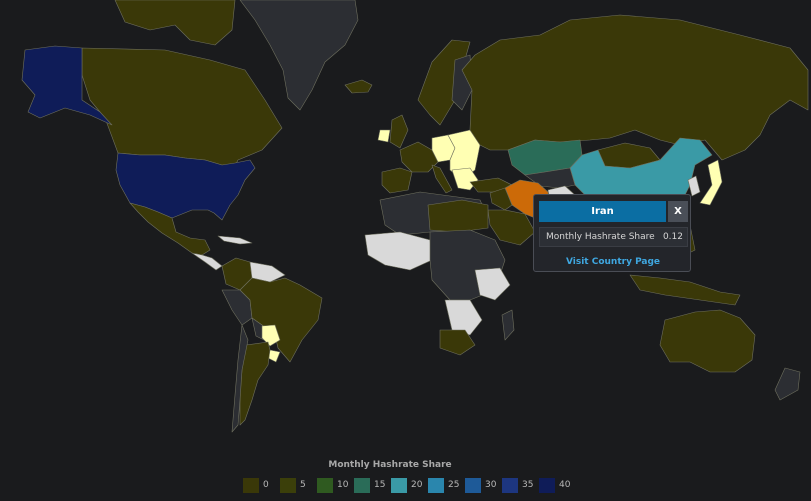  I want to click on region-korea, so click(694, 186).